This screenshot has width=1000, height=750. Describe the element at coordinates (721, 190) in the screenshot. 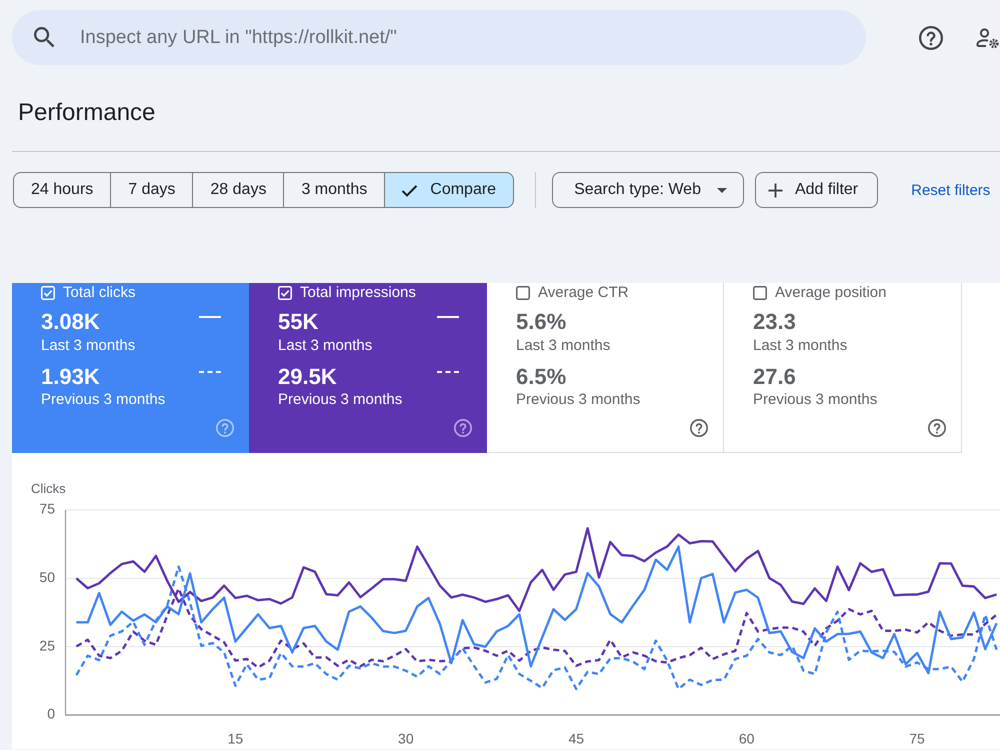

I see `caret-icon` at that location.